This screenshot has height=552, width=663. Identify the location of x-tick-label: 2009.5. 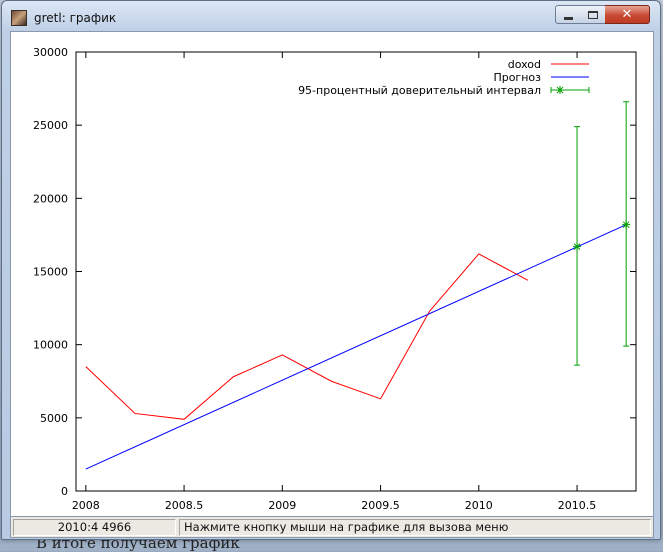
(380, 505).